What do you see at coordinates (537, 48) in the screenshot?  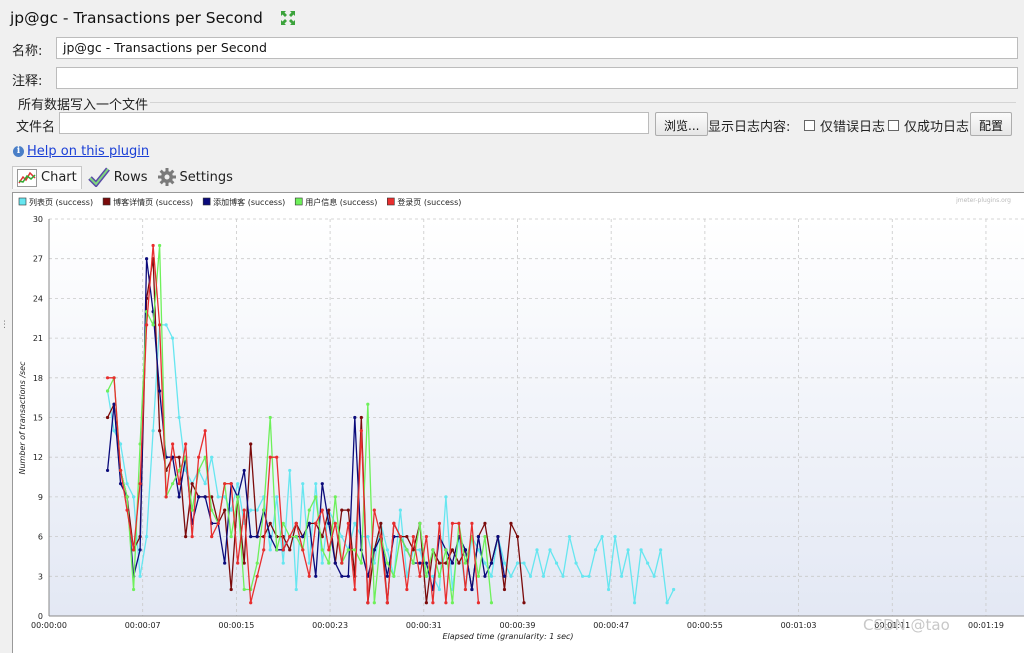 I see `name-input: jp@gc - Transactions per Second` at bounding box center [537, 48].